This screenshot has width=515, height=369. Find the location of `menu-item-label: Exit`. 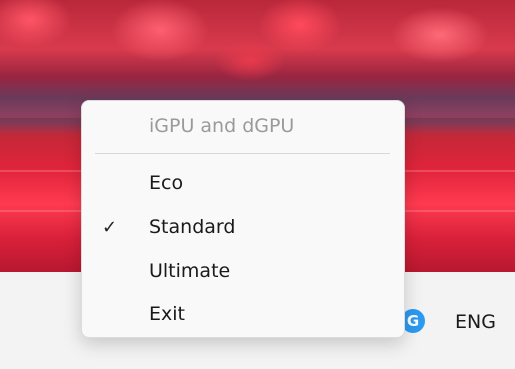

menu-item-label: Exit is located at coordinates (167, 314).